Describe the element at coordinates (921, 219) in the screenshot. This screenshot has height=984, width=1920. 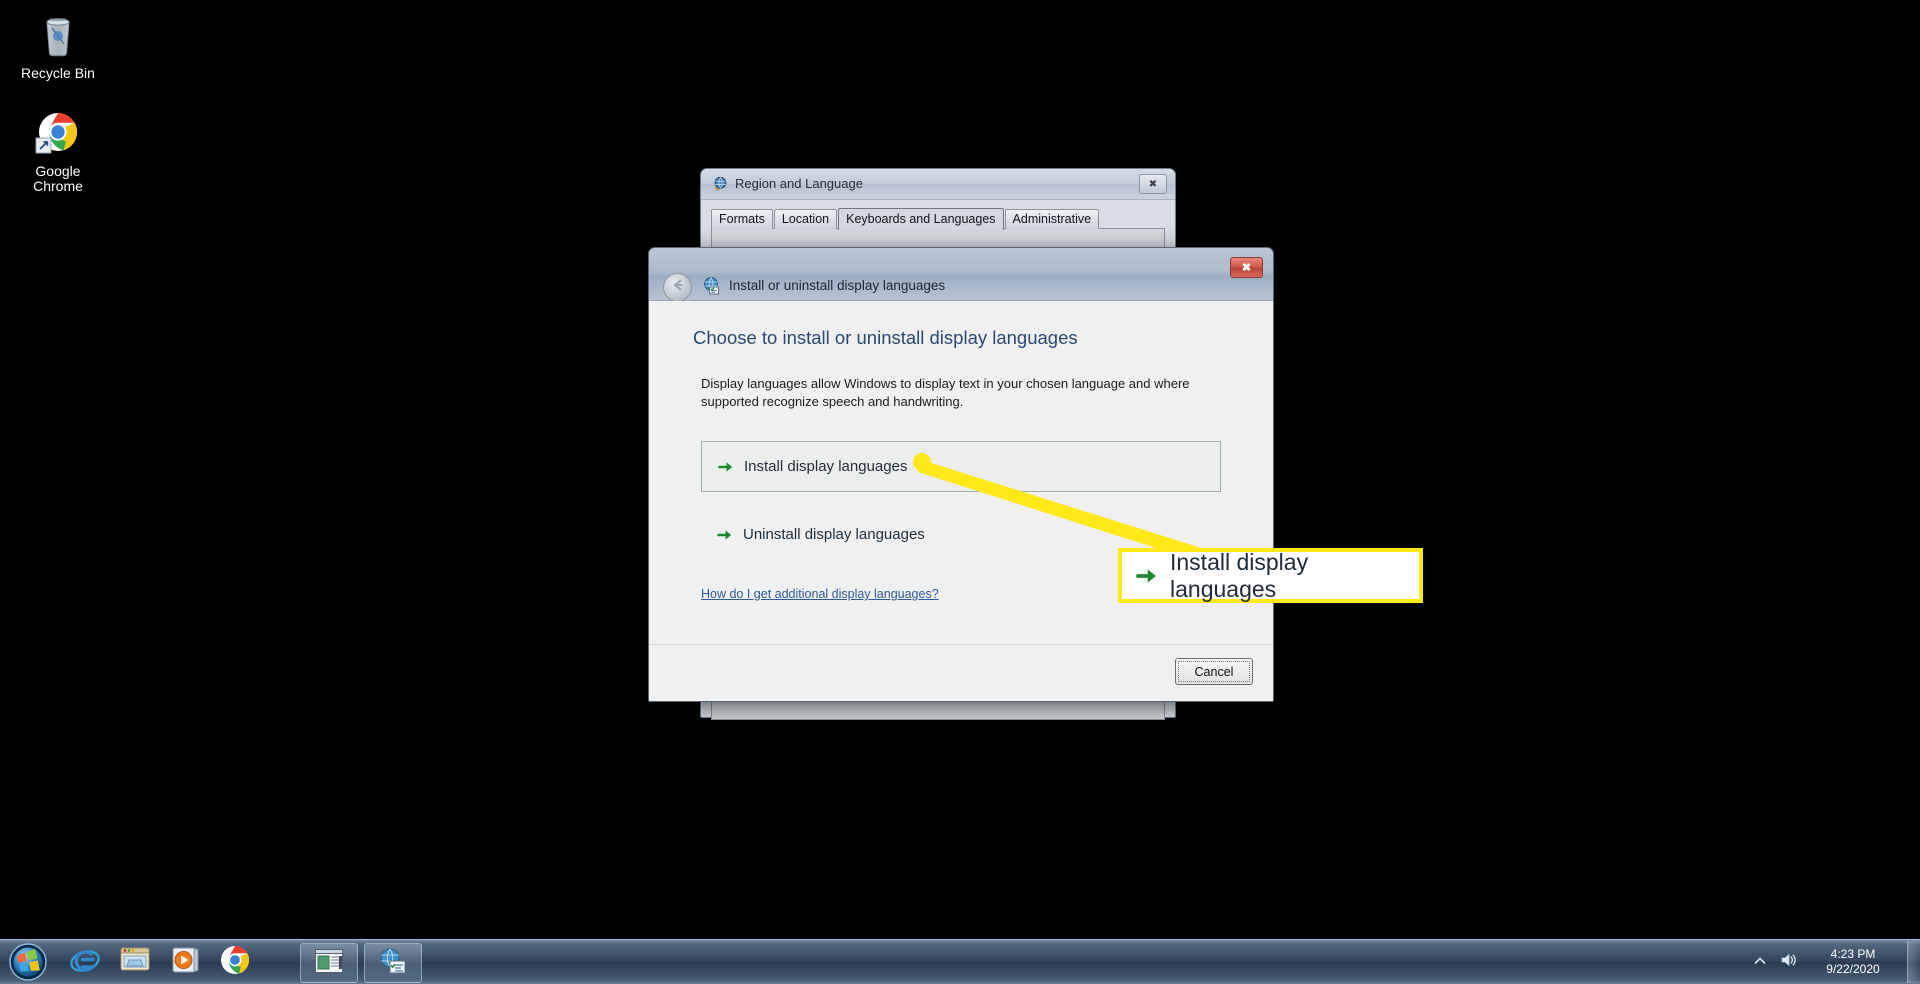
I see `tab-keyboards-and-languages: Keyboards and Languages` at that location.